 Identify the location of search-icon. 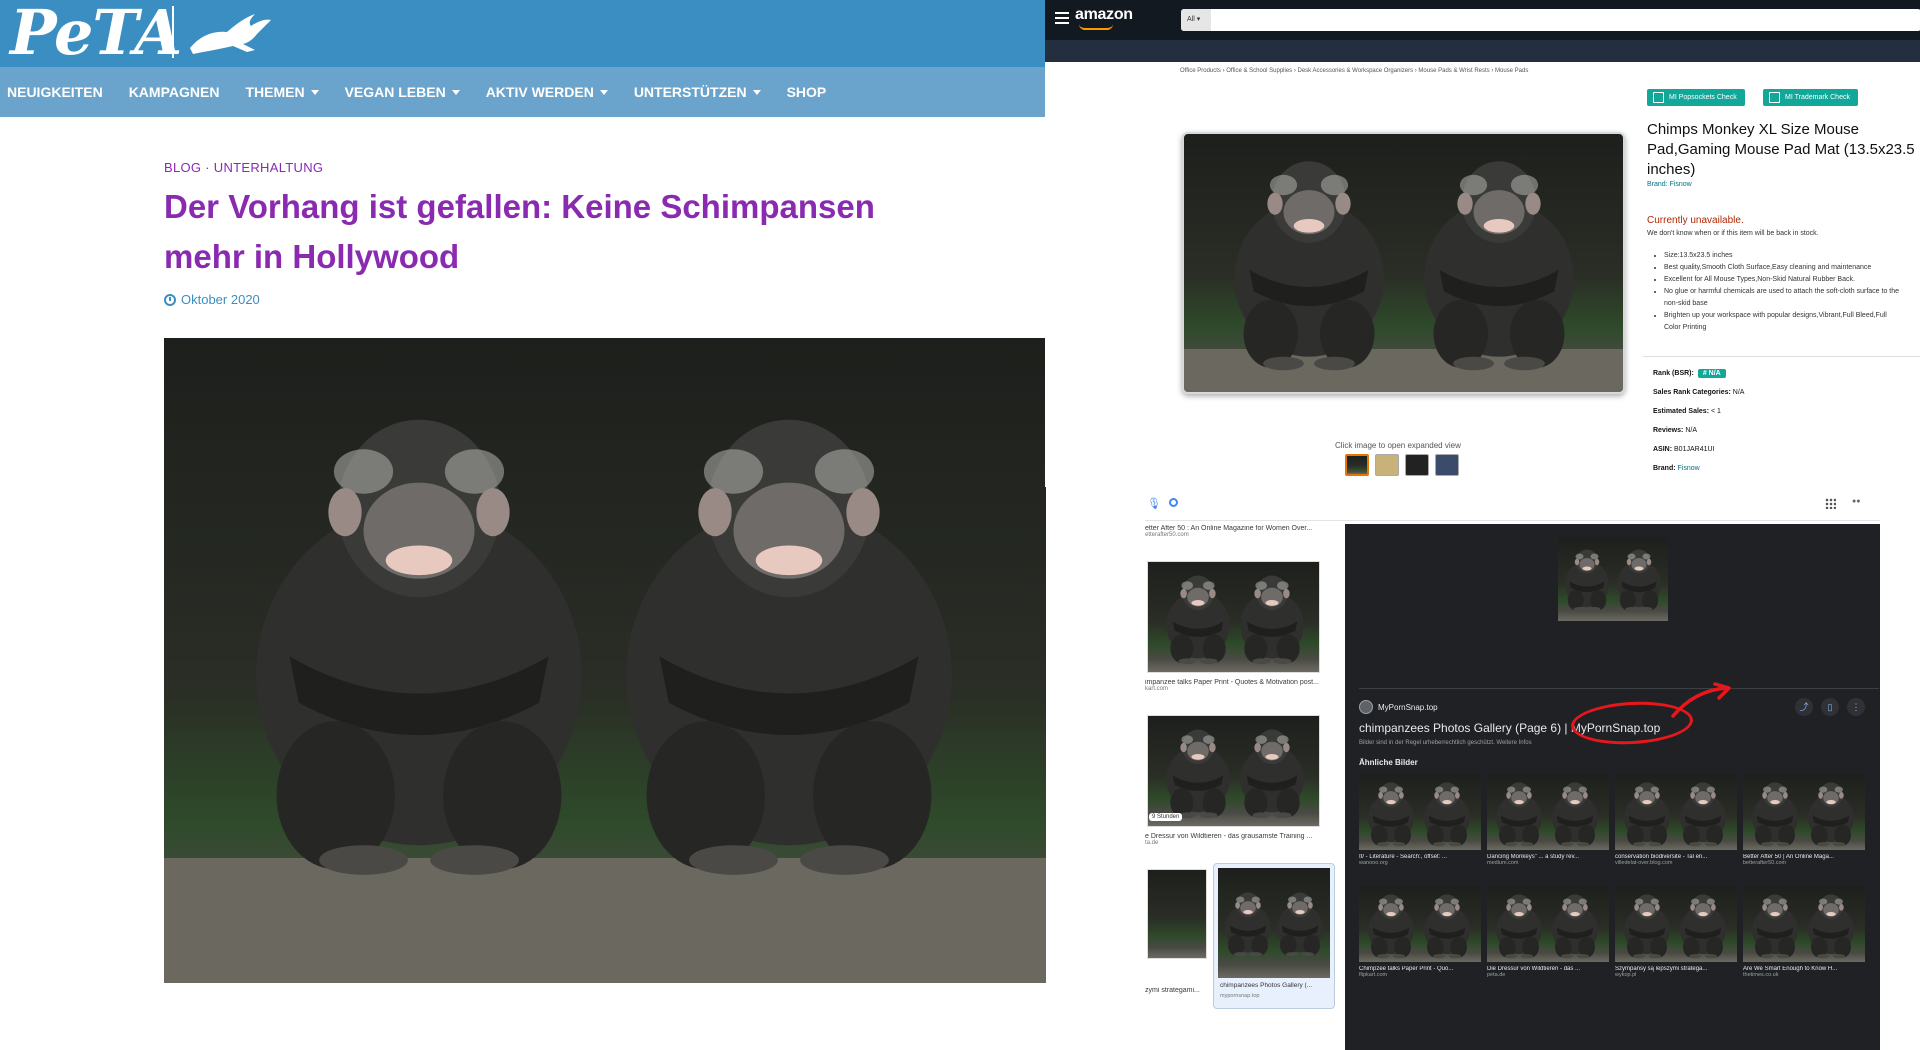
(1173, 502).